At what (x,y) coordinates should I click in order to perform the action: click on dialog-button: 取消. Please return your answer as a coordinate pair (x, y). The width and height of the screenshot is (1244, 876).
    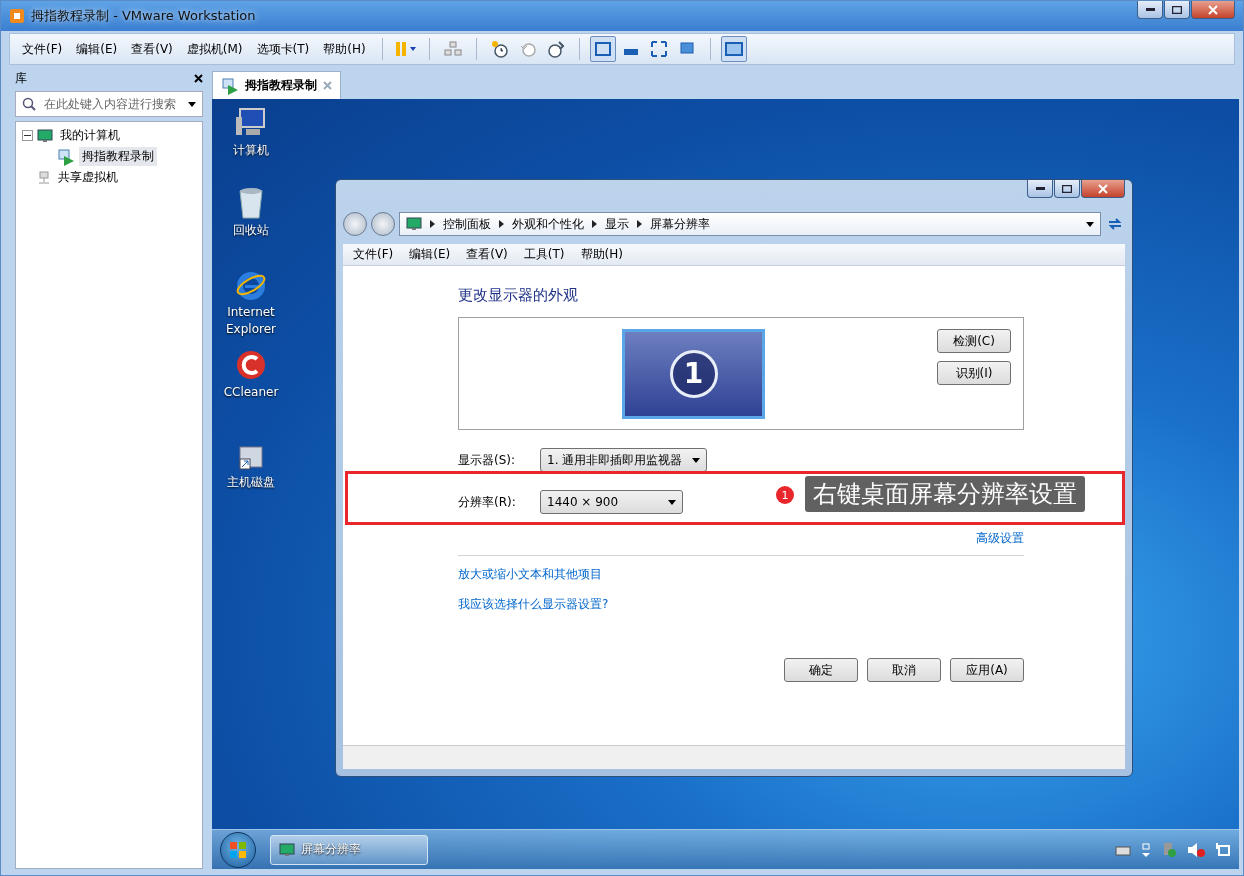
    Looking at the image, I should click on (904, 670).